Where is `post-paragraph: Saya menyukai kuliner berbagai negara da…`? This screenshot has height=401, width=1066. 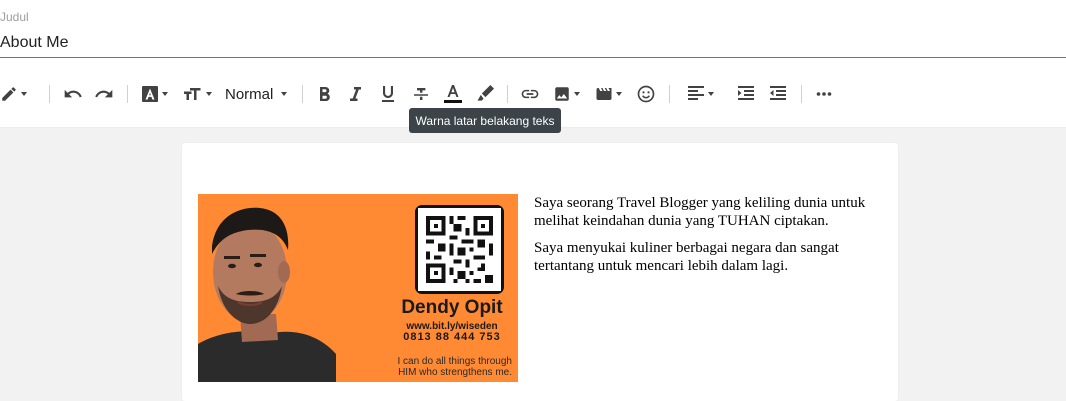
post-paragraph: Saya menyukai kuliner berbagai negara da… is located at coordinates (686, 257).